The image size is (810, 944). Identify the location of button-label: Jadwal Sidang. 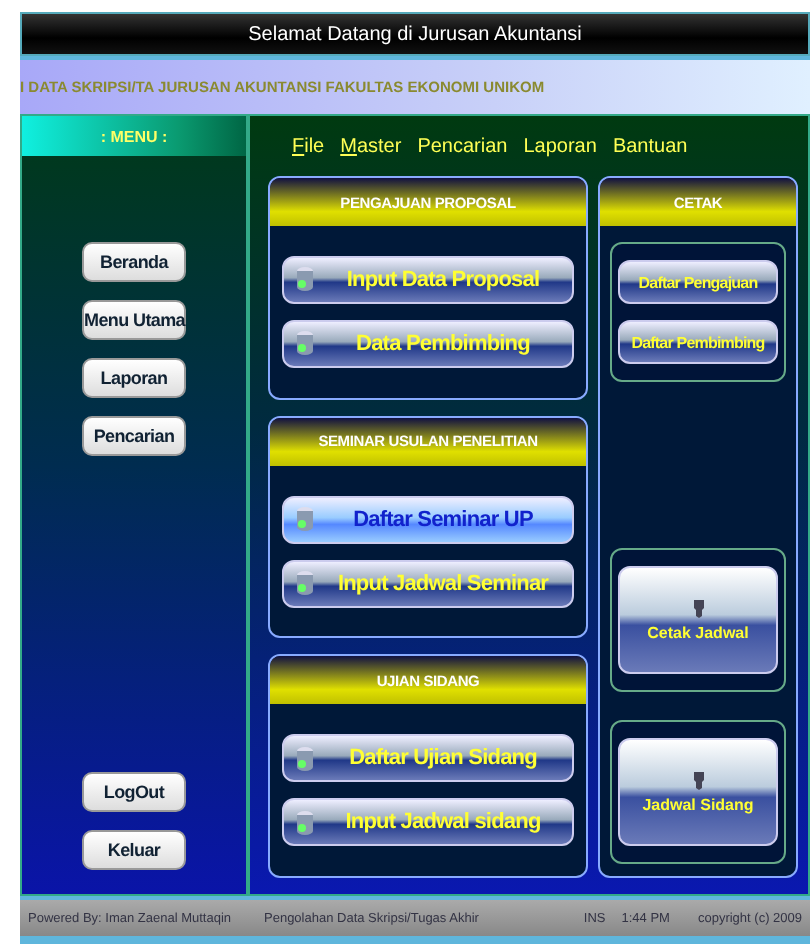
(698, 805).